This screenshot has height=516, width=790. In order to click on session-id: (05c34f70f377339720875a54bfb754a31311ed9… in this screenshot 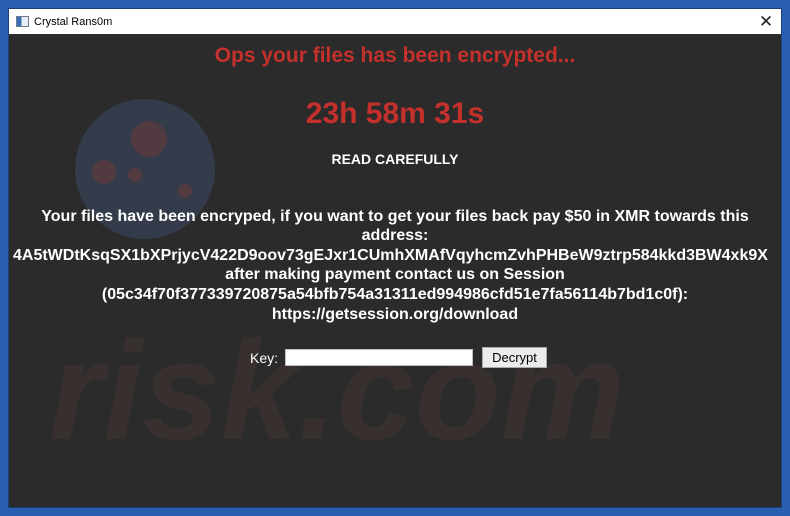, I will do `click(395, 294)`.